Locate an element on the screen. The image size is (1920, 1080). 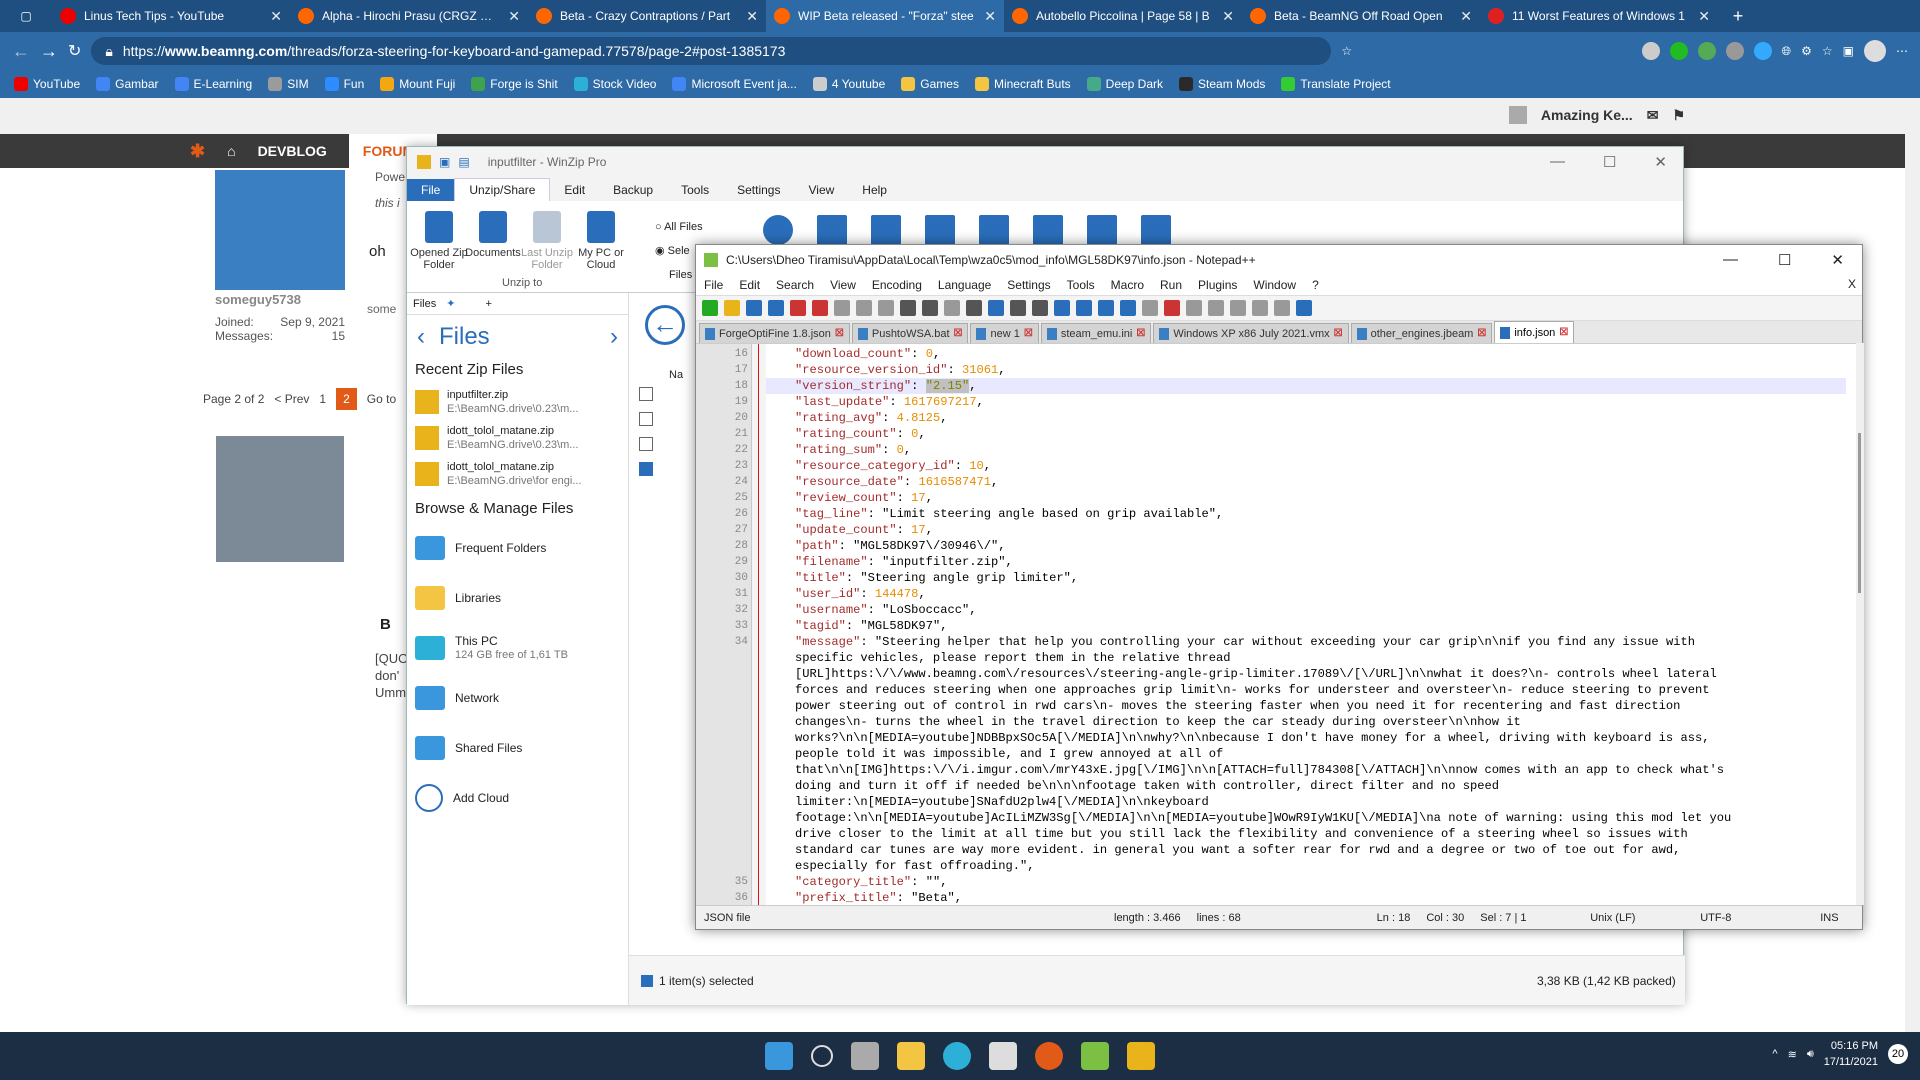
bold-button: B is located at coordinates (385, 624).